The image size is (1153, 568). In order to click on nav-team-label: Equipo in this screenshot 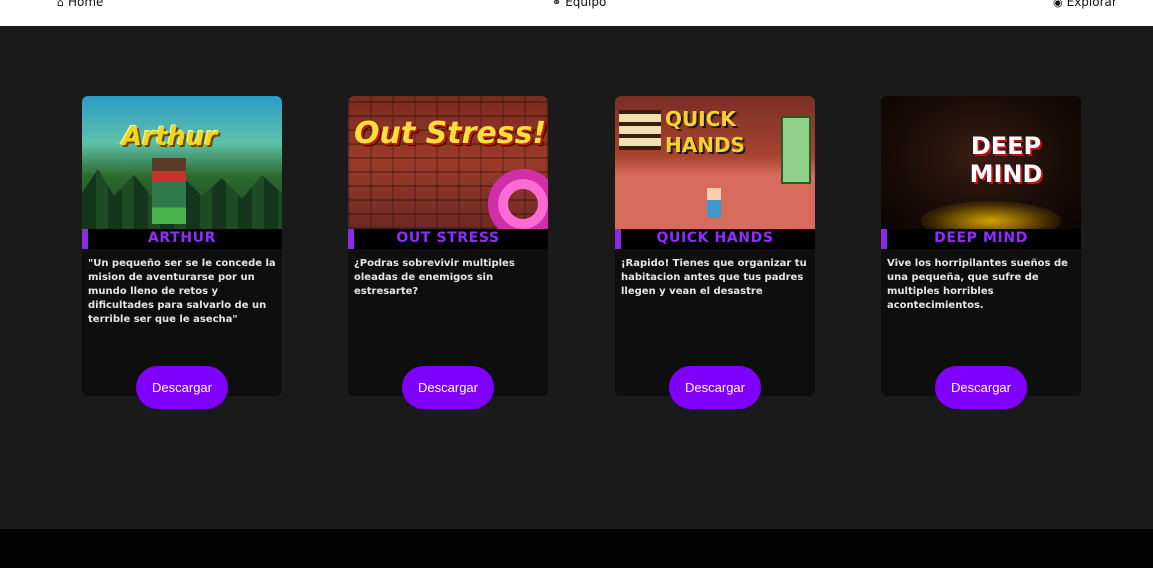, I will do `click(586, 4)`.